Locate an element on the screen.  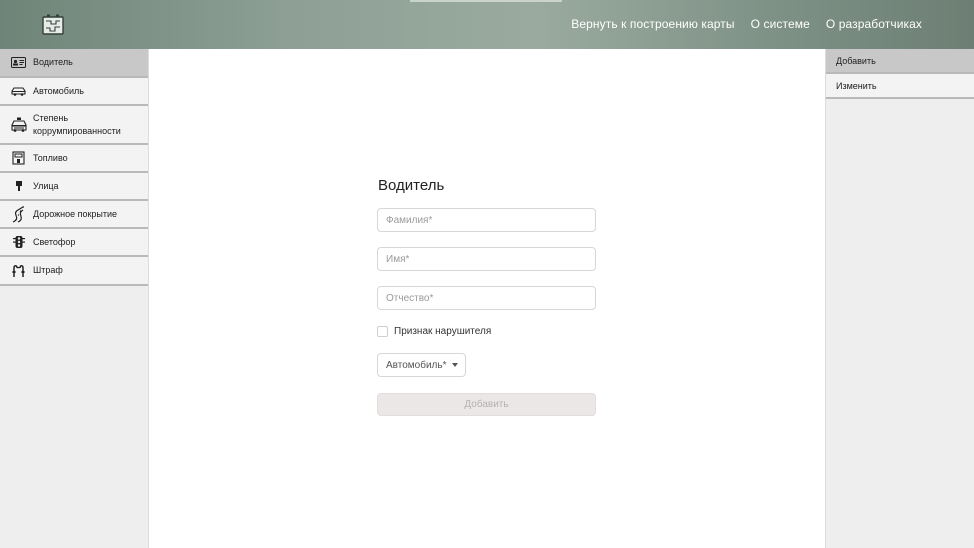
sidebar-item-traffic-light: Светофор is located at coordinates (74, 243).